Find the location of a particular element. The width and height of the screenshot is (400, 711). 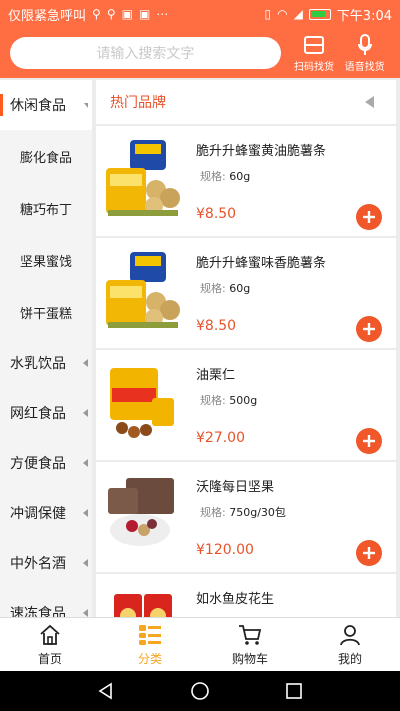

scan-button: 扫码找货 is located at coordinates (314, 53).